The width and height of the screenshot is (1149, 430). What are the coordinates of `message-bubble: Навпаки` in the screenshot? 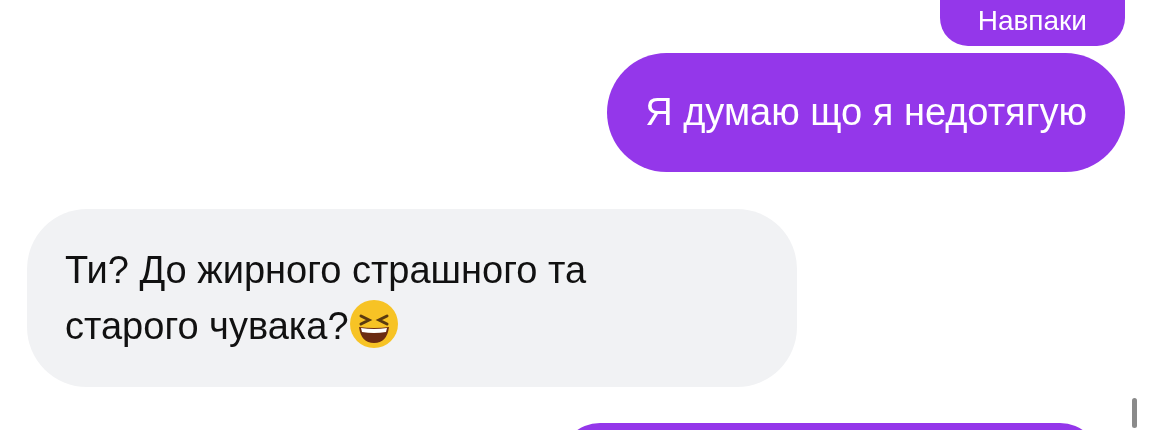 It's located at (1032, 23).